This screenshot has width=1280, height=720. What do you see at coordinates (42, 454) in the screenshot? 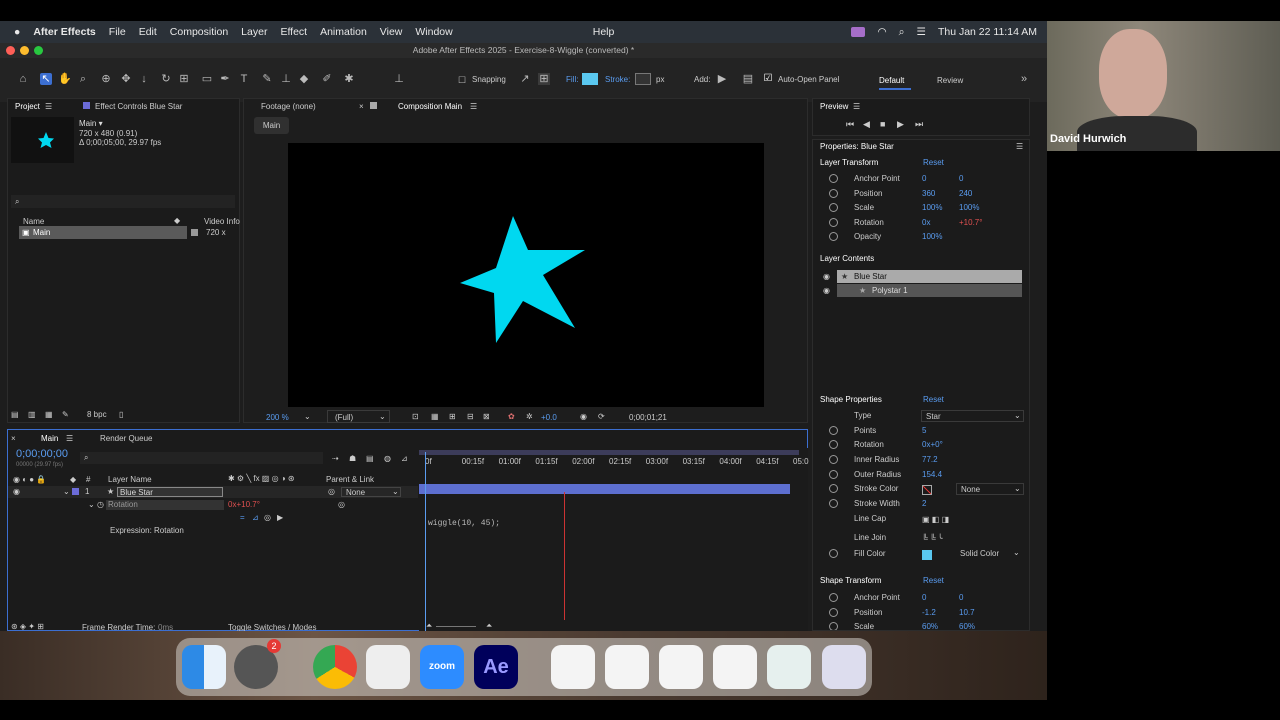
I see `current-time: 0;00;00;00` at bounding box center [42, 454].